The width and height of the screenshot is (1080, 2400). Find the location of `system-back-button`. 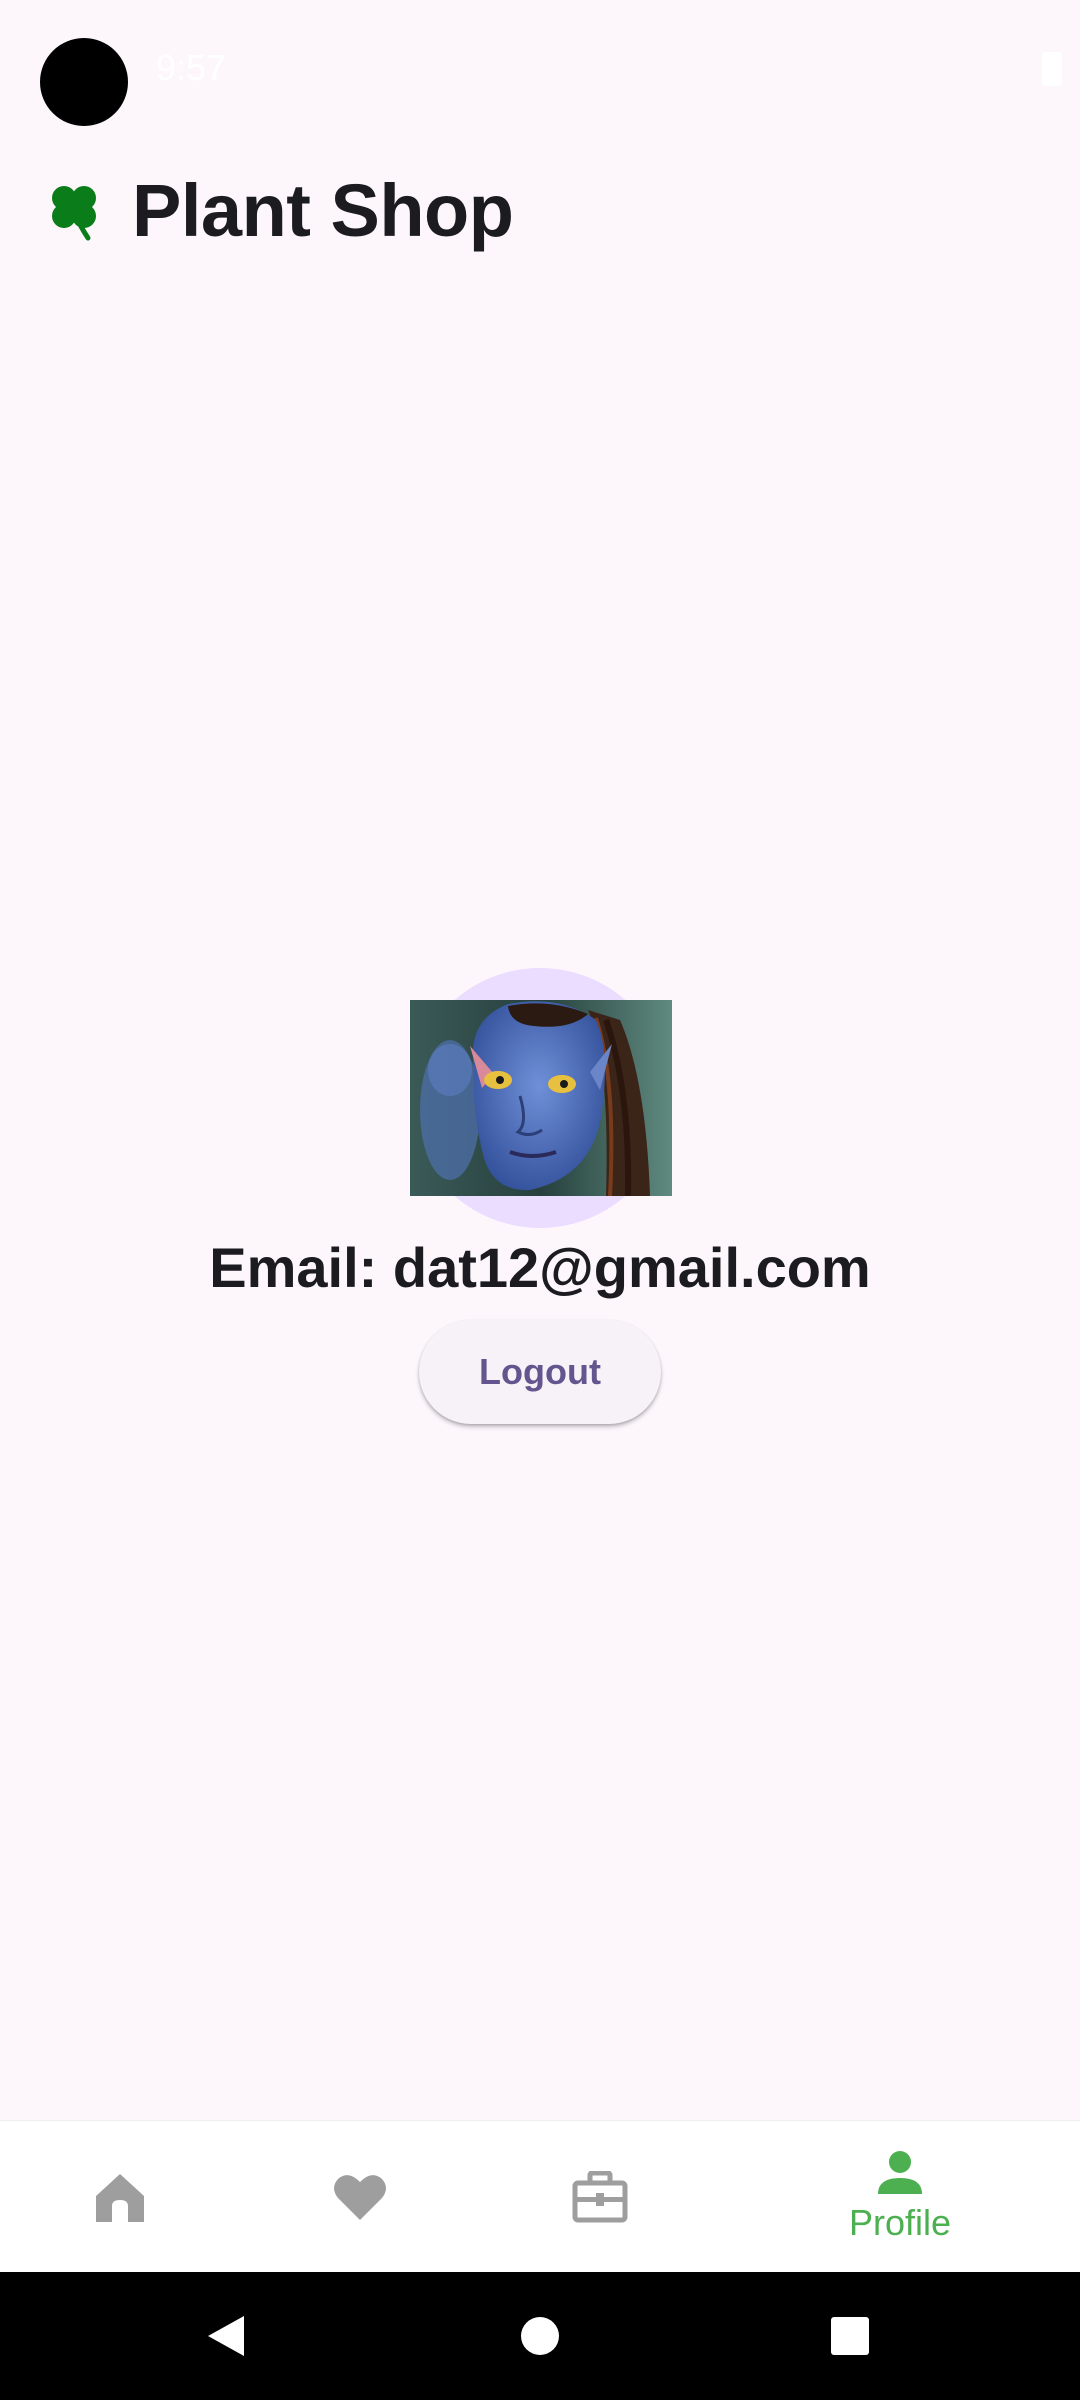

system-back-button is located at coordinates (226, 2336).